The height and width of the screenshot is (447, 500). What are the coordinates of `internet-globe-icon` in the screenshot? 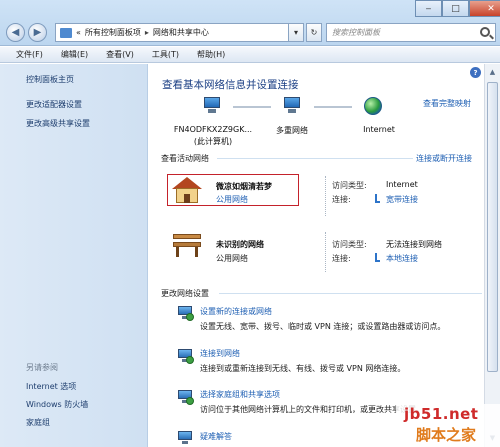 It's located at (373, 106).